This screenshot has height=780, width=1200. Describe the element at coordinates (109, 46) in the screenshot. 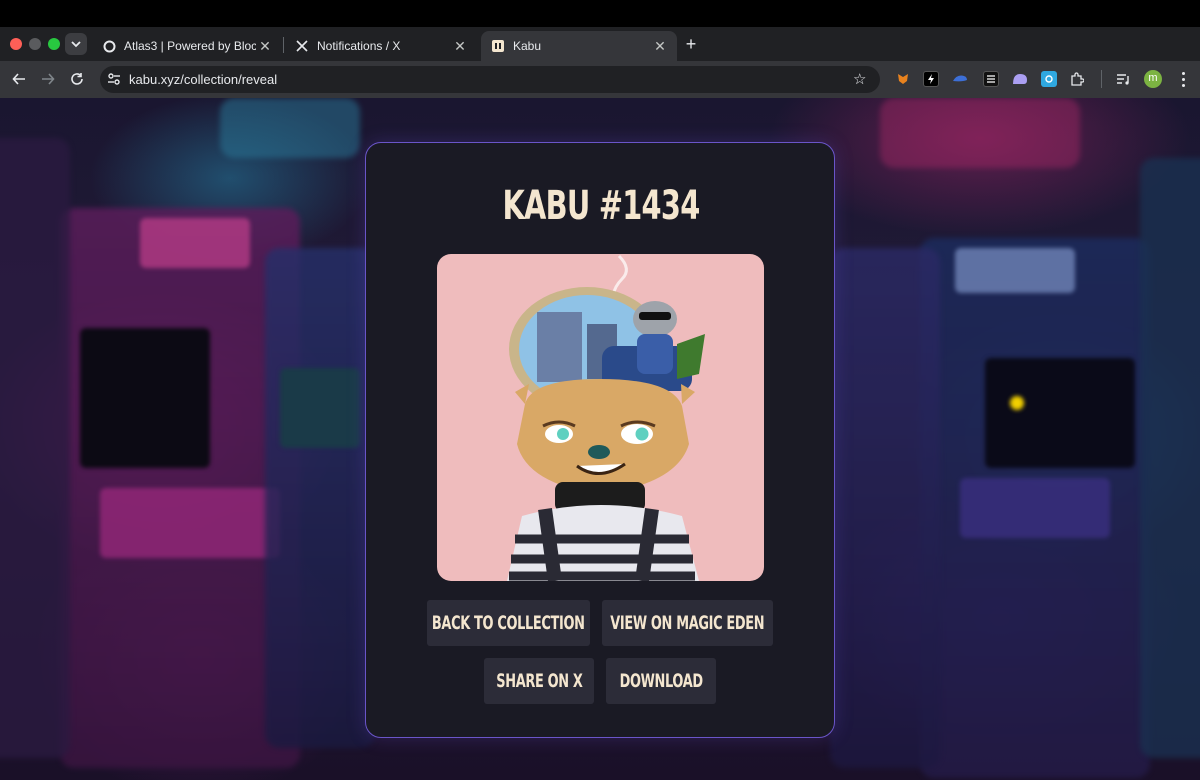

I see `atlas3-favicon-icon` at that location.